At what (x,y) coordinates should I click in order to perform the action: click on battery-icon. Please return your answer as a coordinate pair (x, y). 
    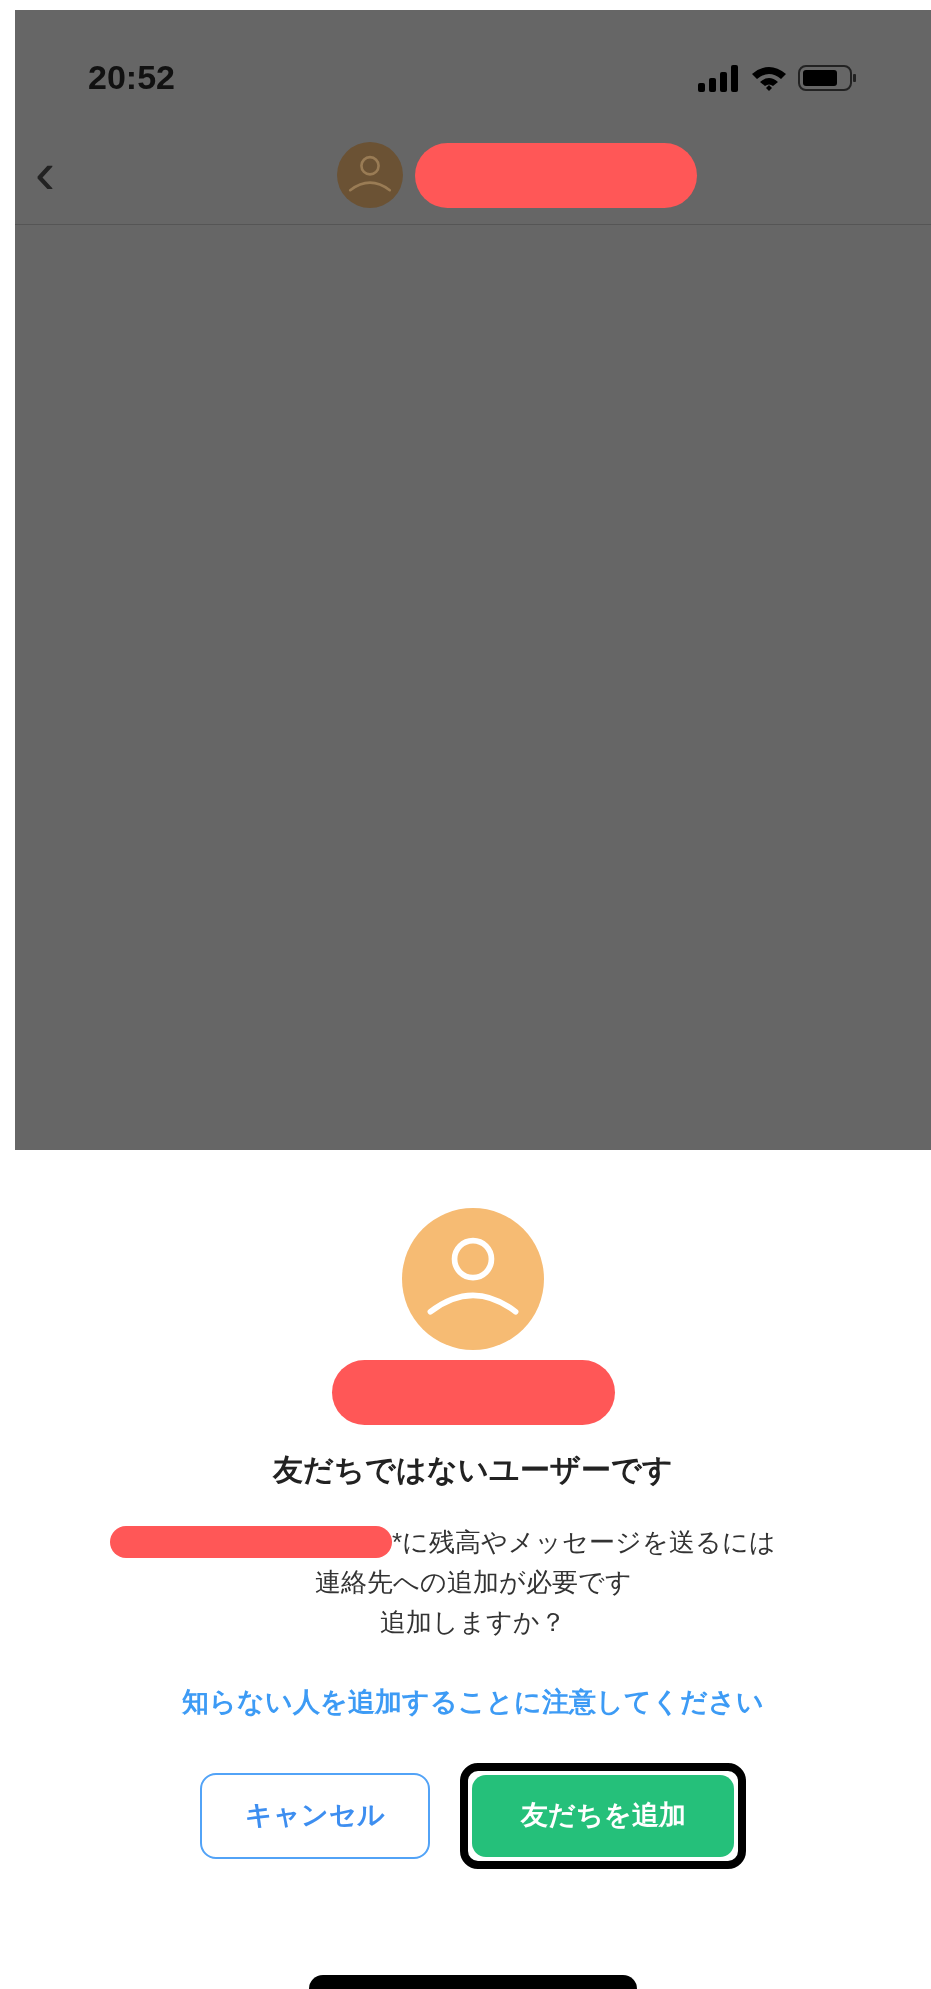
    Looking at the image, I should click on (828, 77).